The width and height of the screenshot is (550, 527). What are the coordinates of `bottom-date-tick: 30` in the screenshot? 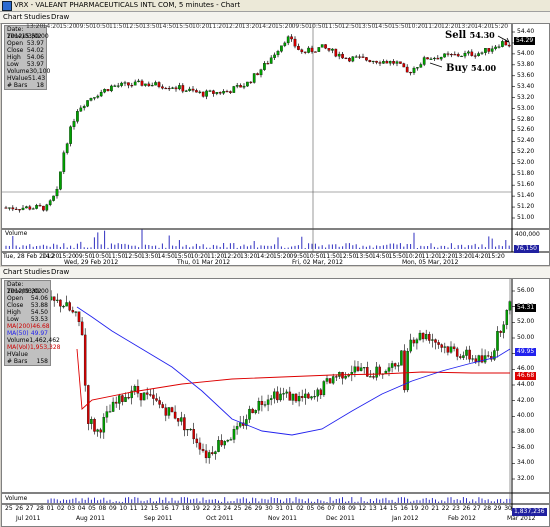 It's located at (269, 508).